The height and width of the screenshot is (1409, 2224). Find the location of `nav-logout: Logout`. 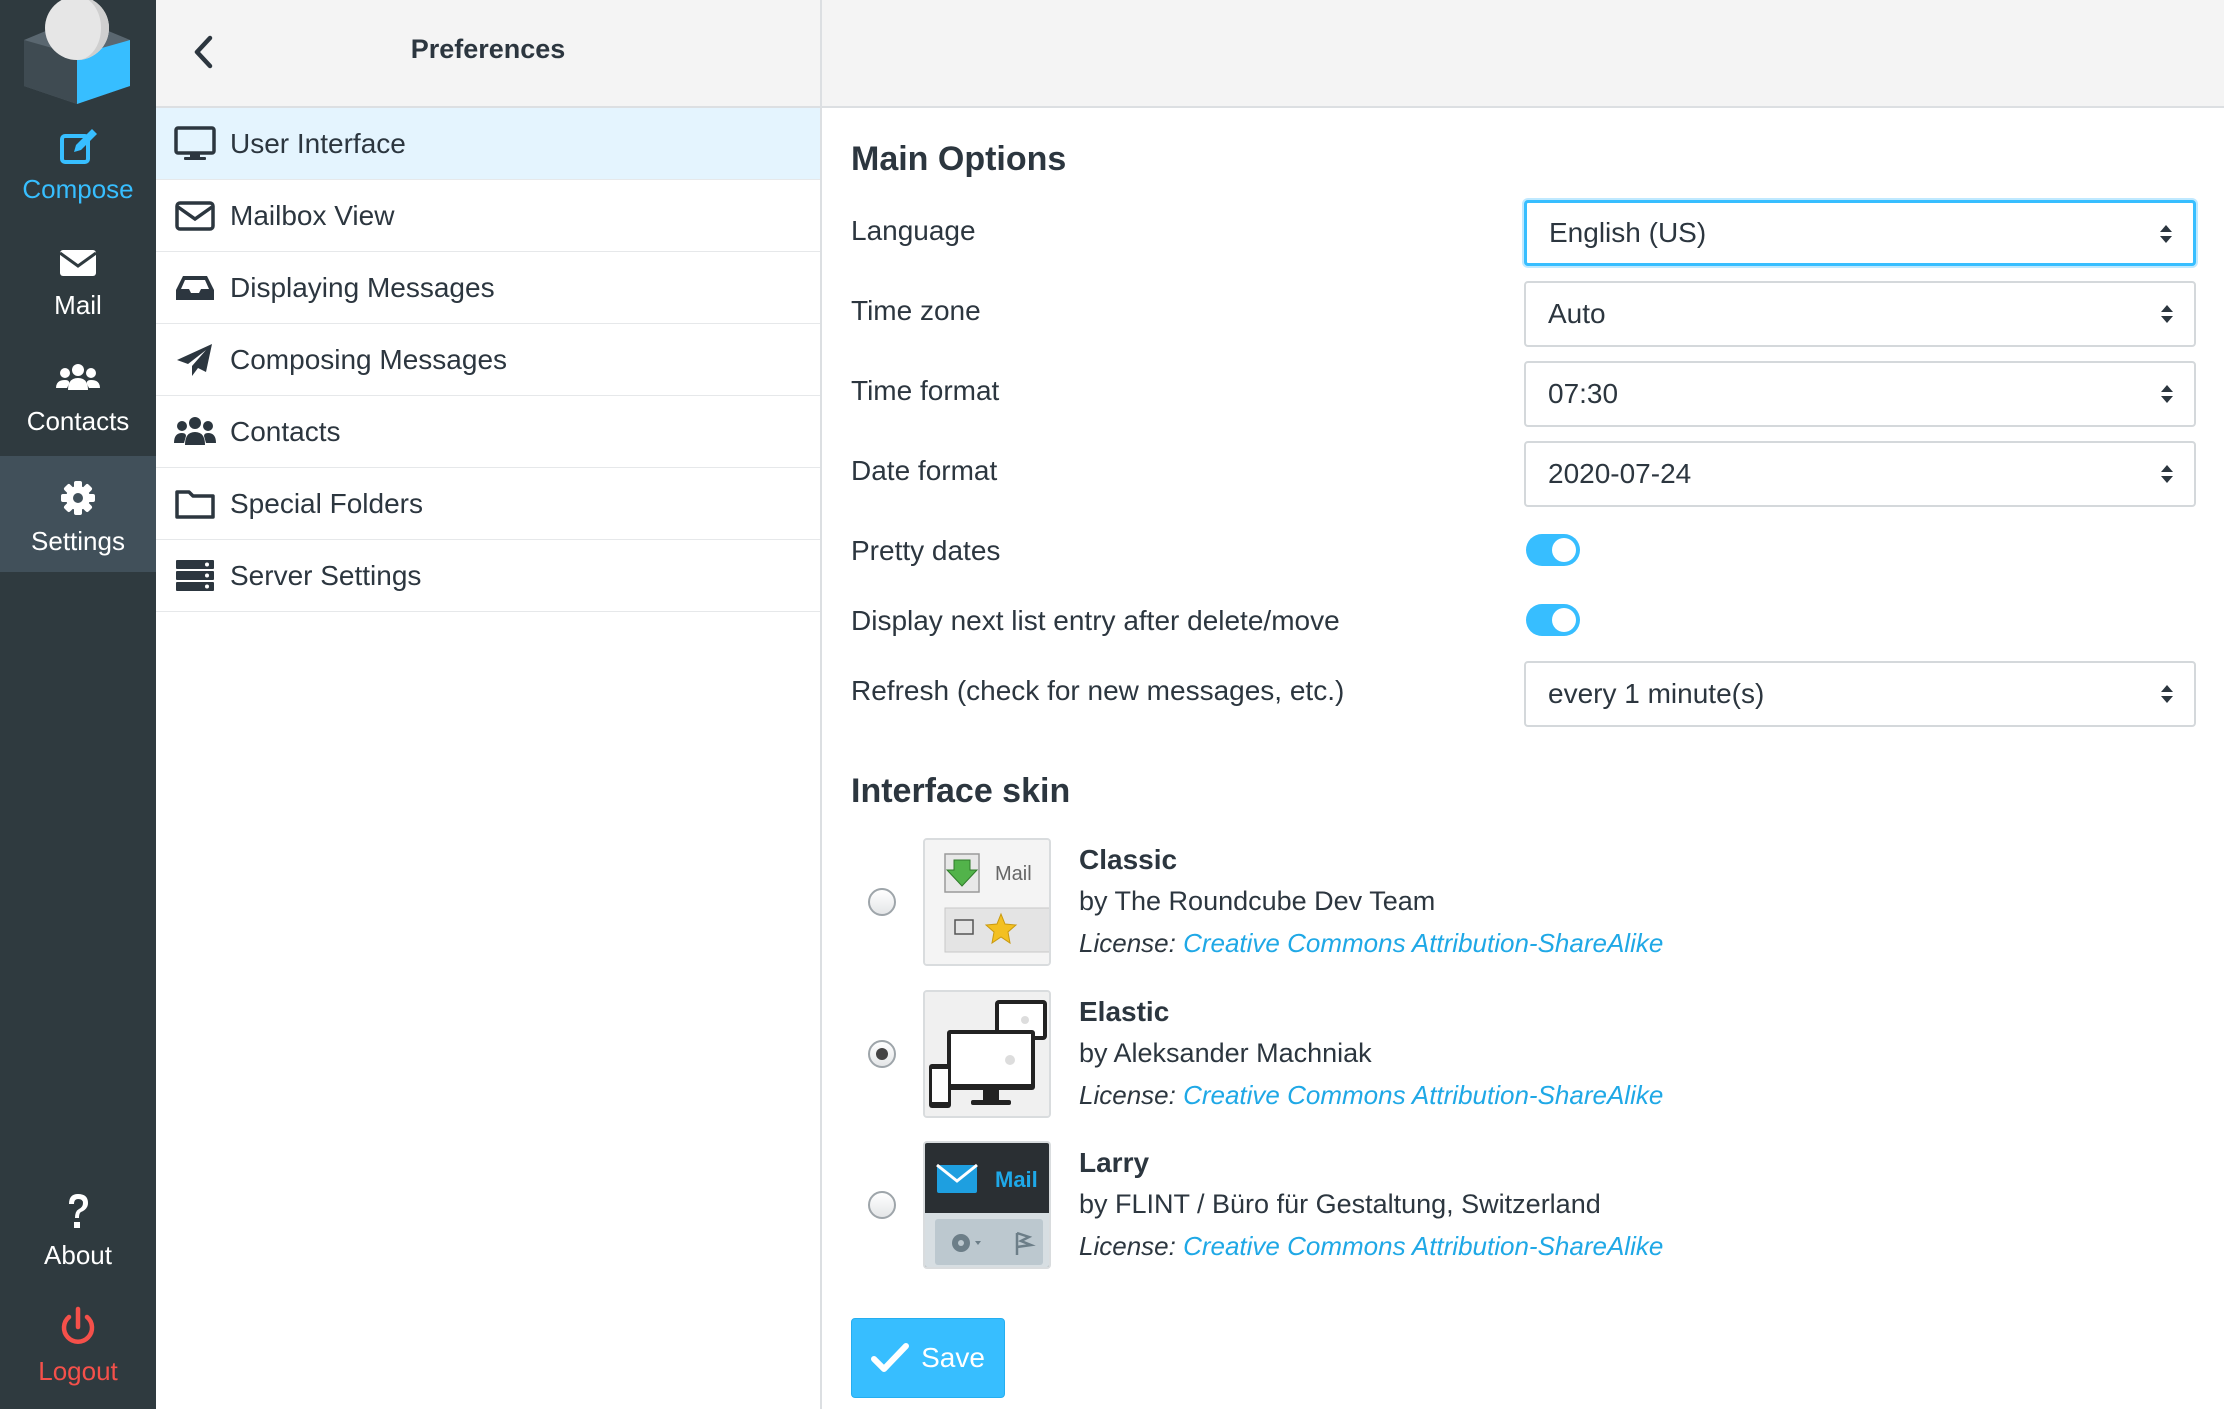

nav-logout: Logout is located at coordinates (78, 1356).